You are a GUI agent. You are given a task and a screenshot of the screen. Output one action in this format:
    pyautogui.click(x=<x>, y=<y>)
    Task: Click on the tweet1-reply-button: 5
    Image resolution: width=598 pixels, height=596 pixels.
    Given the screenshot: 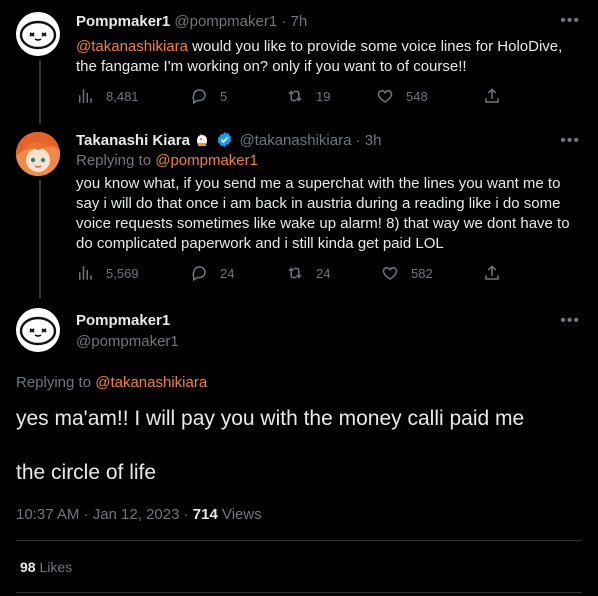 What is the action you would take?
    pyautogui.click(x=208, y=96)
    